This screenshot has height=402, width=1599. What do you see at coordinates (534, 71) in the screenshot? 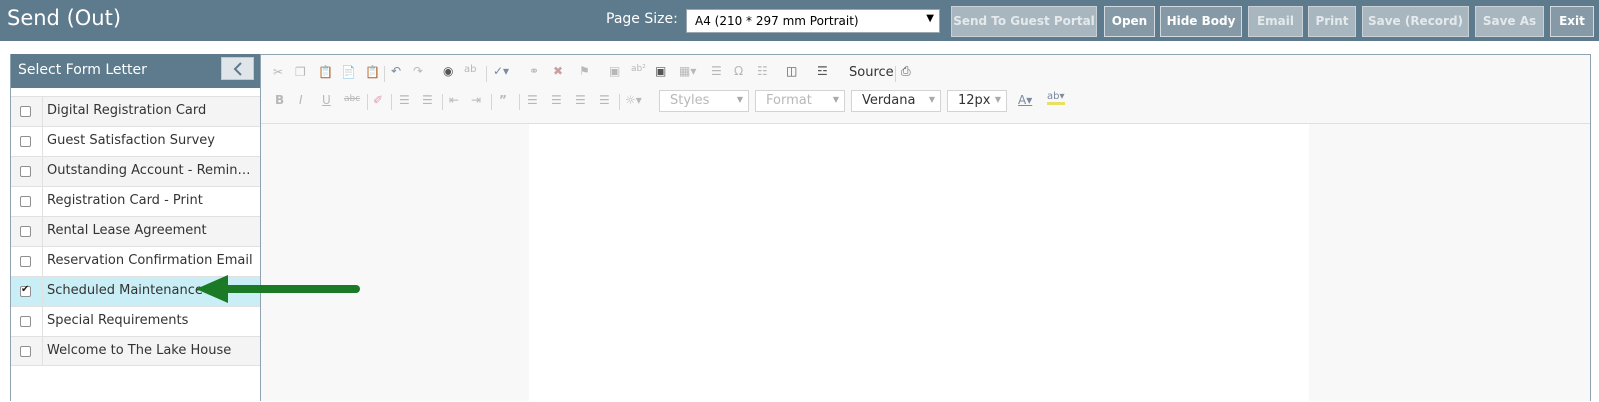
I see `link-icon: ⚭` at bounding box center [534, 71].